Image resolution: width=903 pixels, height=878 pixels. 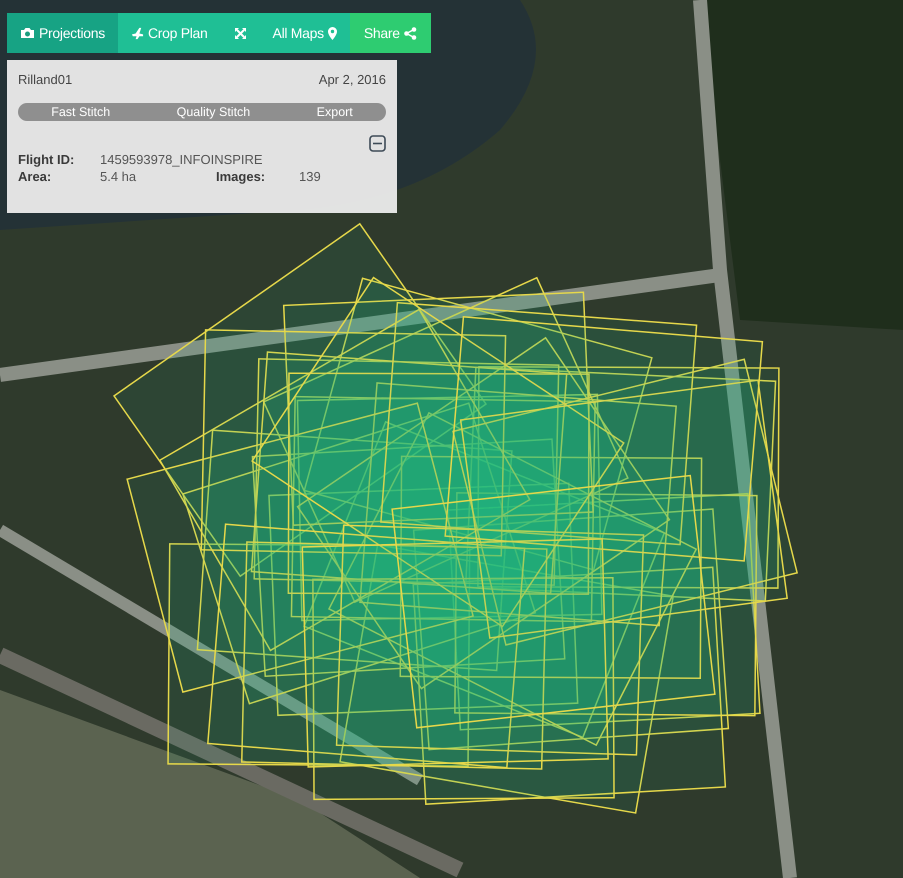 What do you see at coordinates (377, 143) in the screenshot?
I see `collapse-icon` at bounding box center [377, 143].